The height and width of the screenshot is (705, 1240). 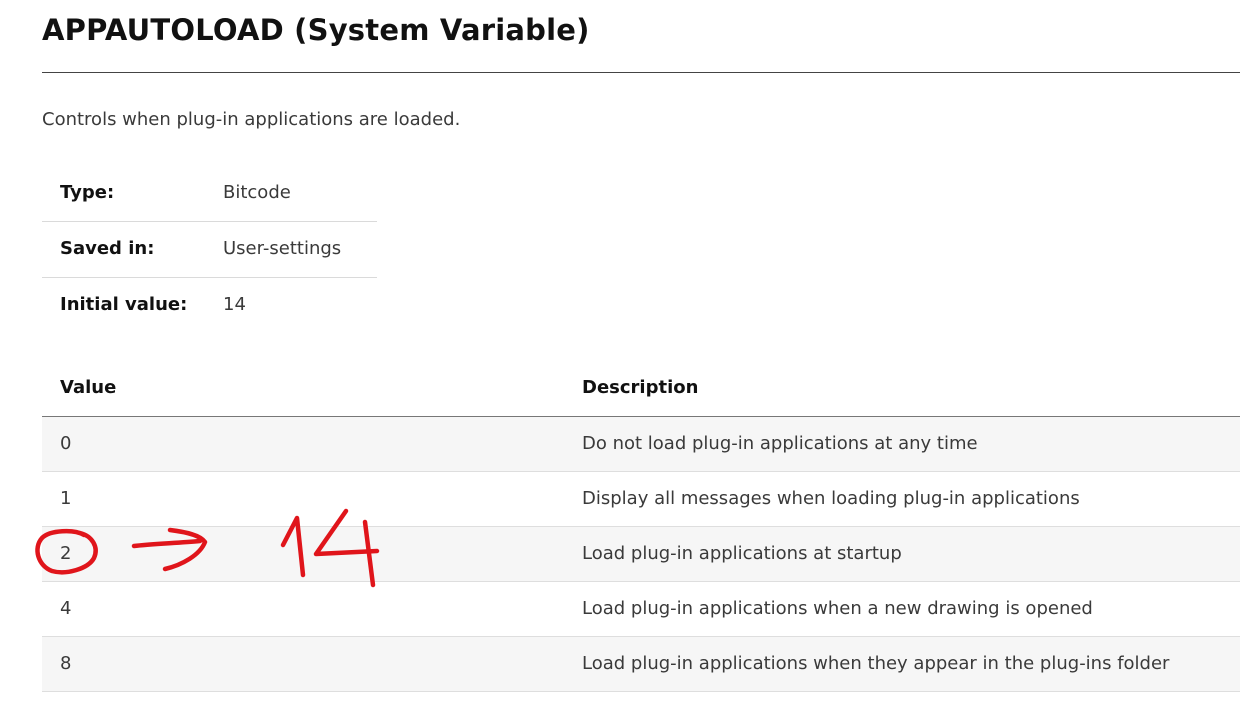 I want to click on table-header: Value Description, so click(x=641, y=389).